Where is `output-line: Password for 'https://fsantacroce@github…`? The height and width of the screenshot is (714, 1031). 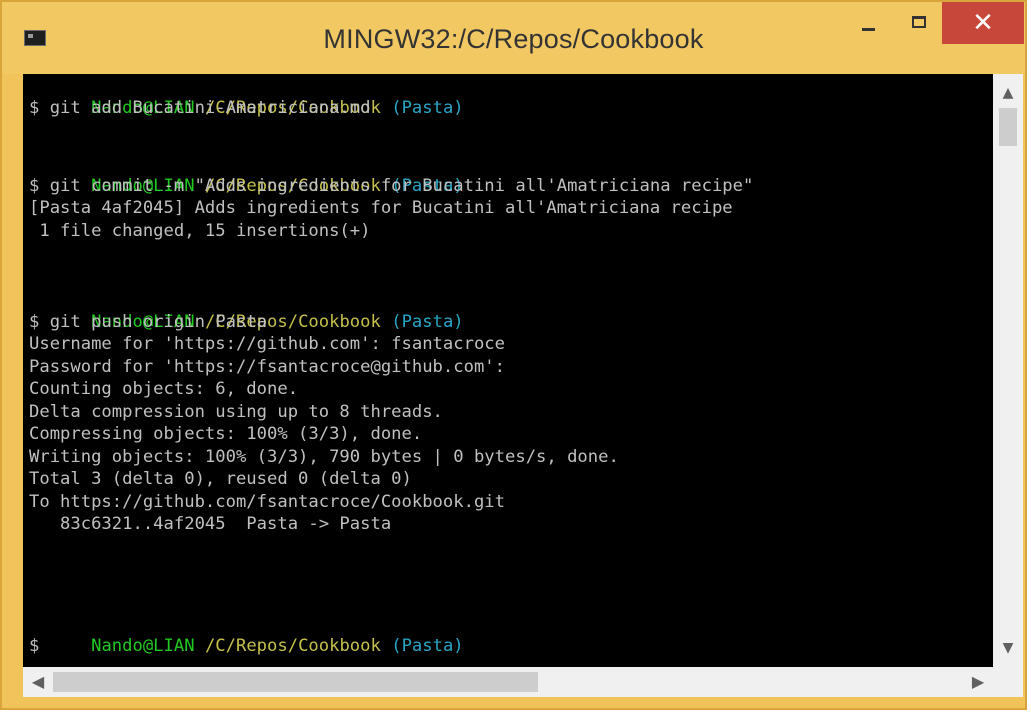
output-line: Password for 'https://fsantacroce@github… is located at coordinates (267, 366).